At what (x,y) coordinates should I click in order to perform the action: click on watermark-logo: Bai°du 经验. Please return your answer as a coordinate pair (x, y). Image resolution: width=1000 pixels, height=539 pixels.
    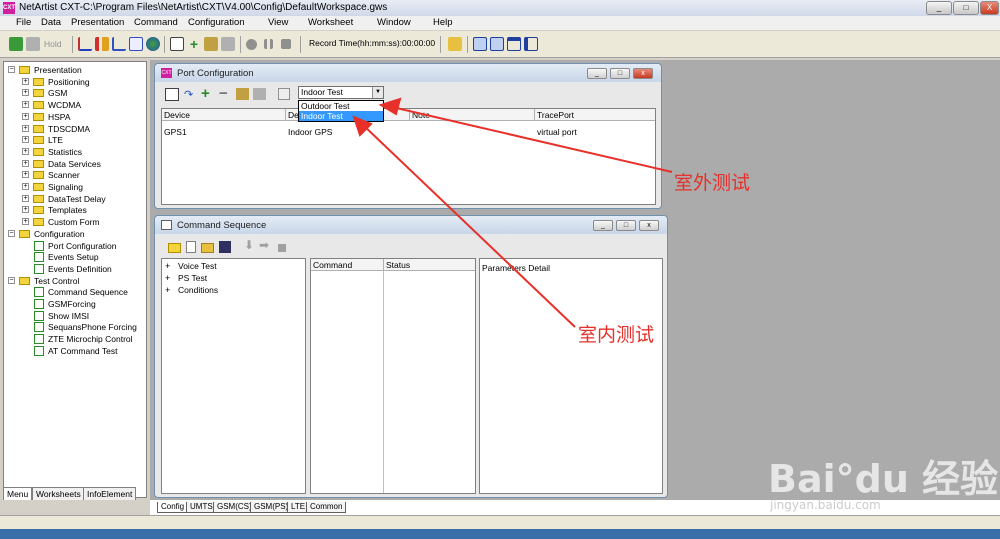
    Looking at the image, I should click on (883, 479).